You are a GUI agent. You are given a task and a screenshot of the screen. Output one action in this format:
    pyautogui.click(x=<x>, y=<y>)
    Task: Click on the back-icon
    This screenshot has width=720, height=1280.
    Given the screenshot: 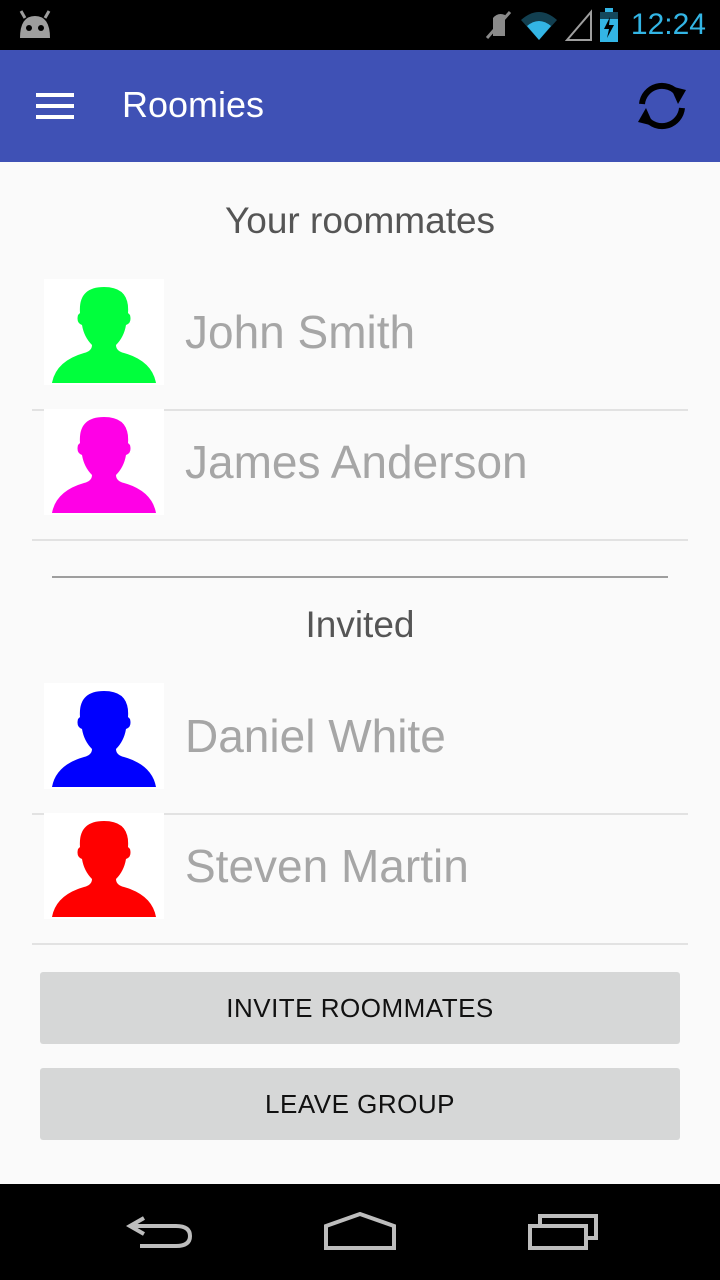 What is the action you would take?
    pyautogui.click(x=160, y=1232)
    